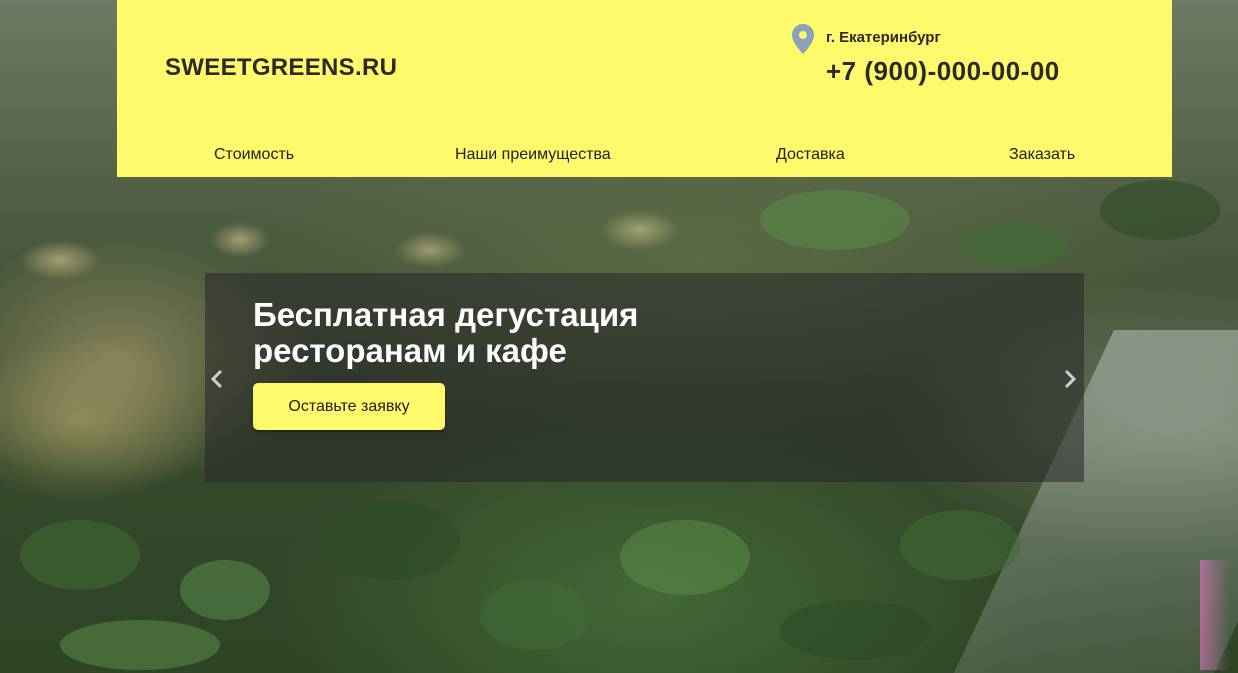 This screenshot has height=673, width=1238. Describe the element at coordinates (380, 240) in the screenshot. I see `pea-sprouts-decor` at that location.